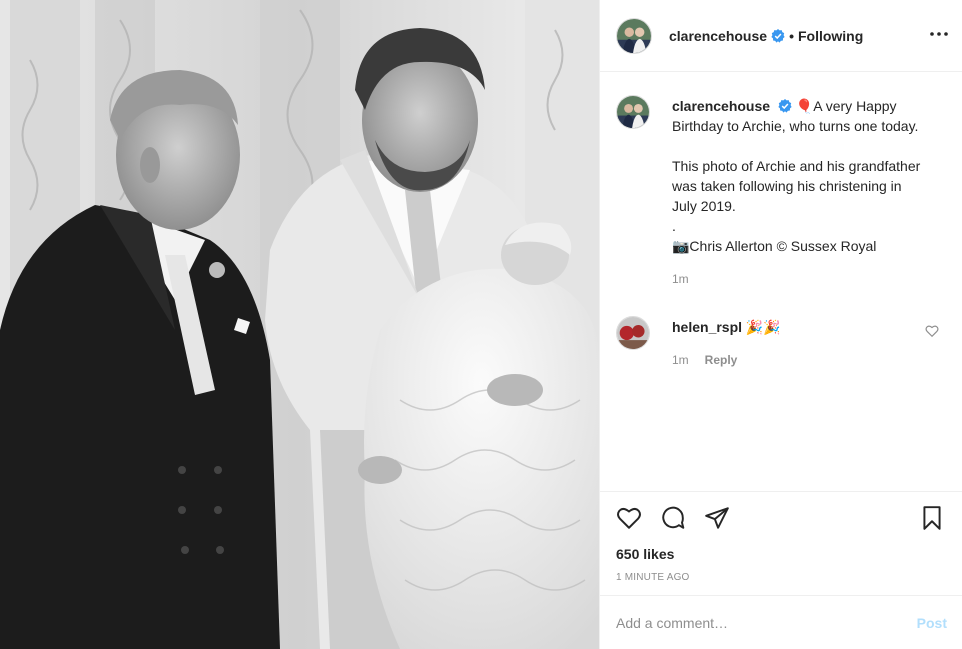  I want to click on comment-icon, so click(674, 518).